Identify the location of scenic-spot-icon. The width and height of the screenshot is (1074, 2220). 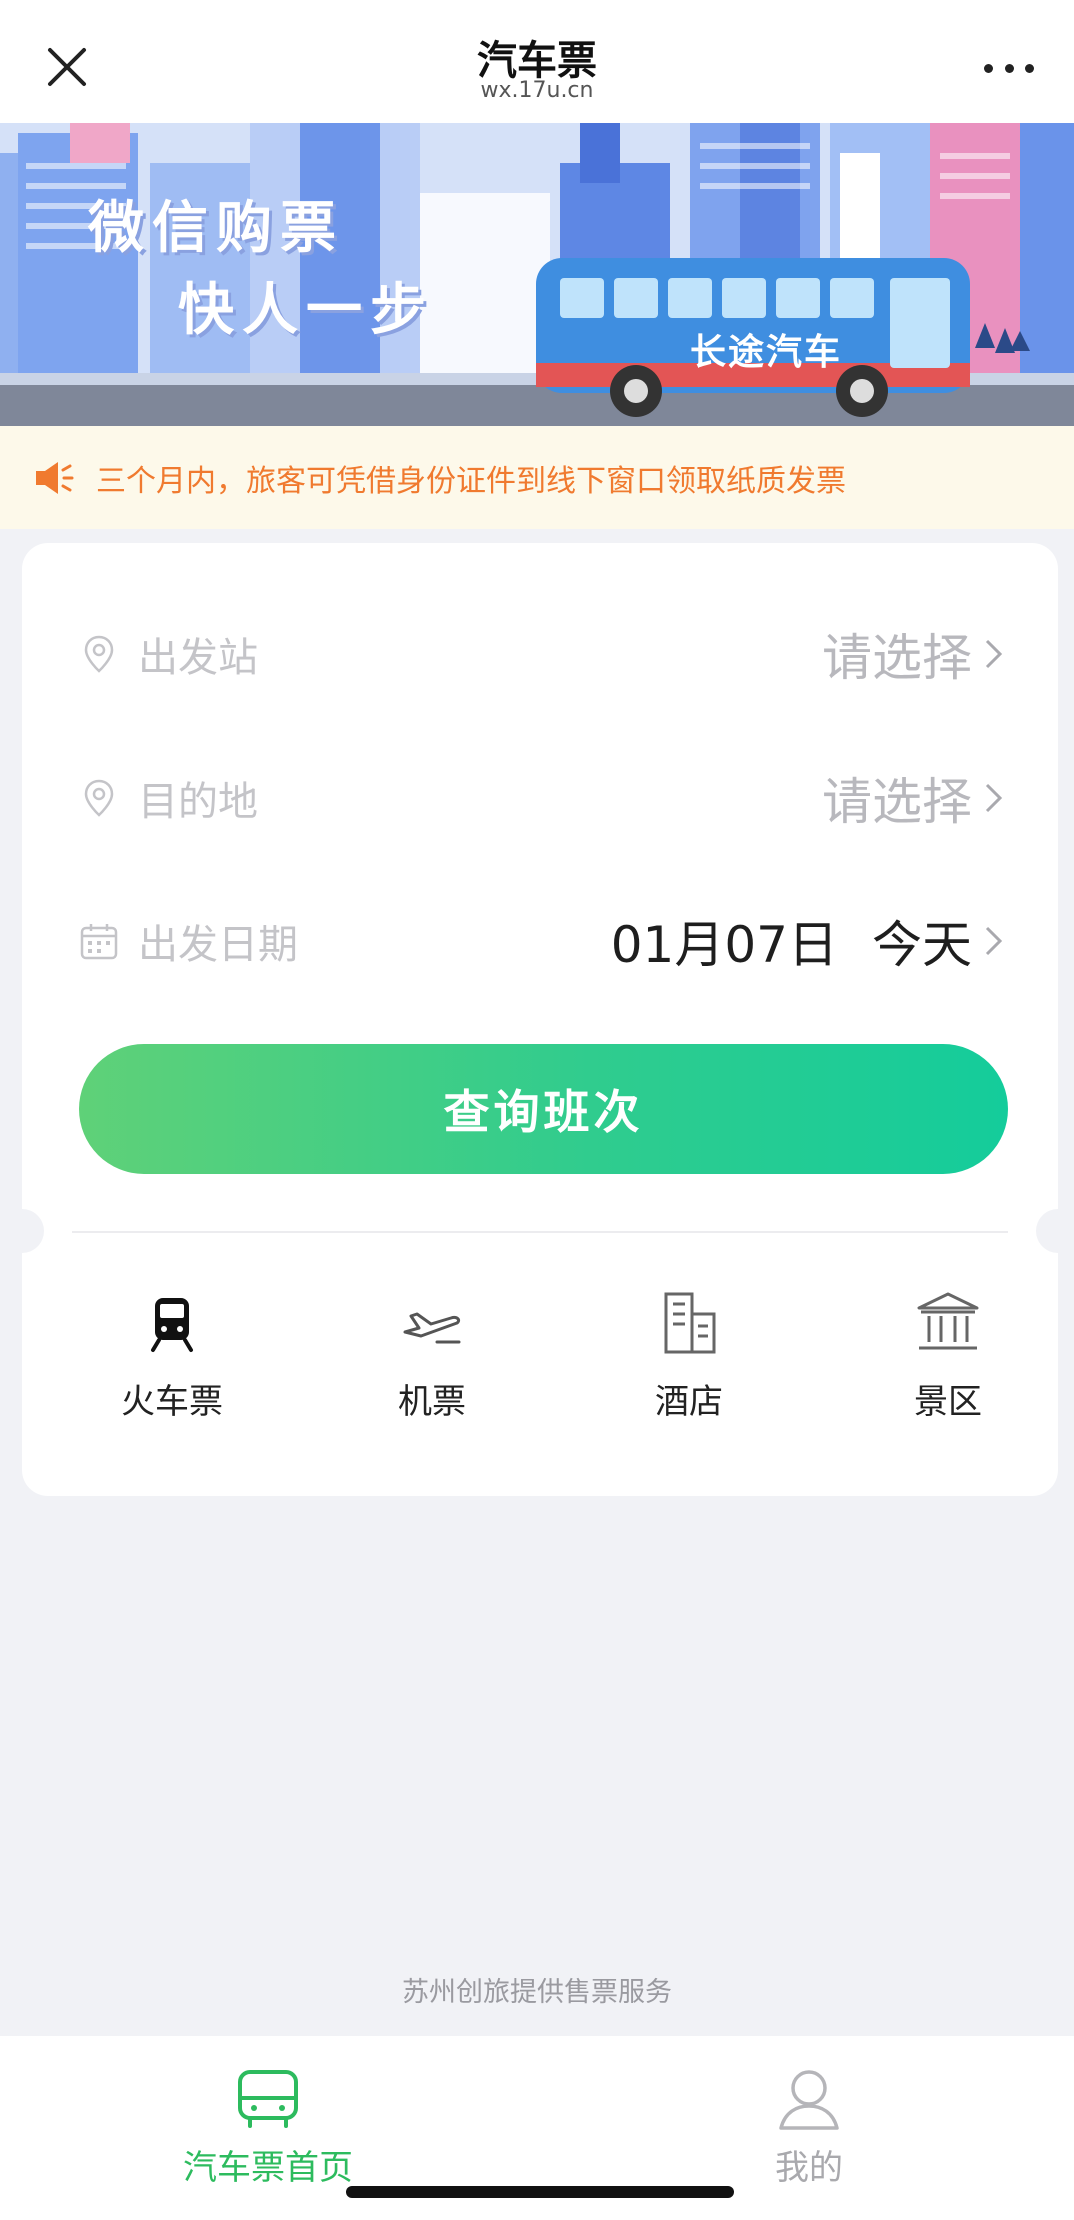
(948, 1323).